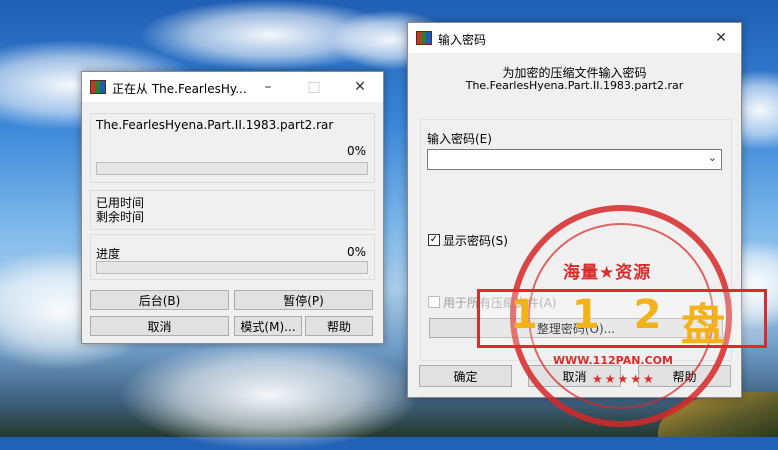 The image size is (778, 450). What do you see at coordinates (475, 240) in the screenshot?
I see `show-password-label: 显示密码(S)` at bounding box center [475, 240].